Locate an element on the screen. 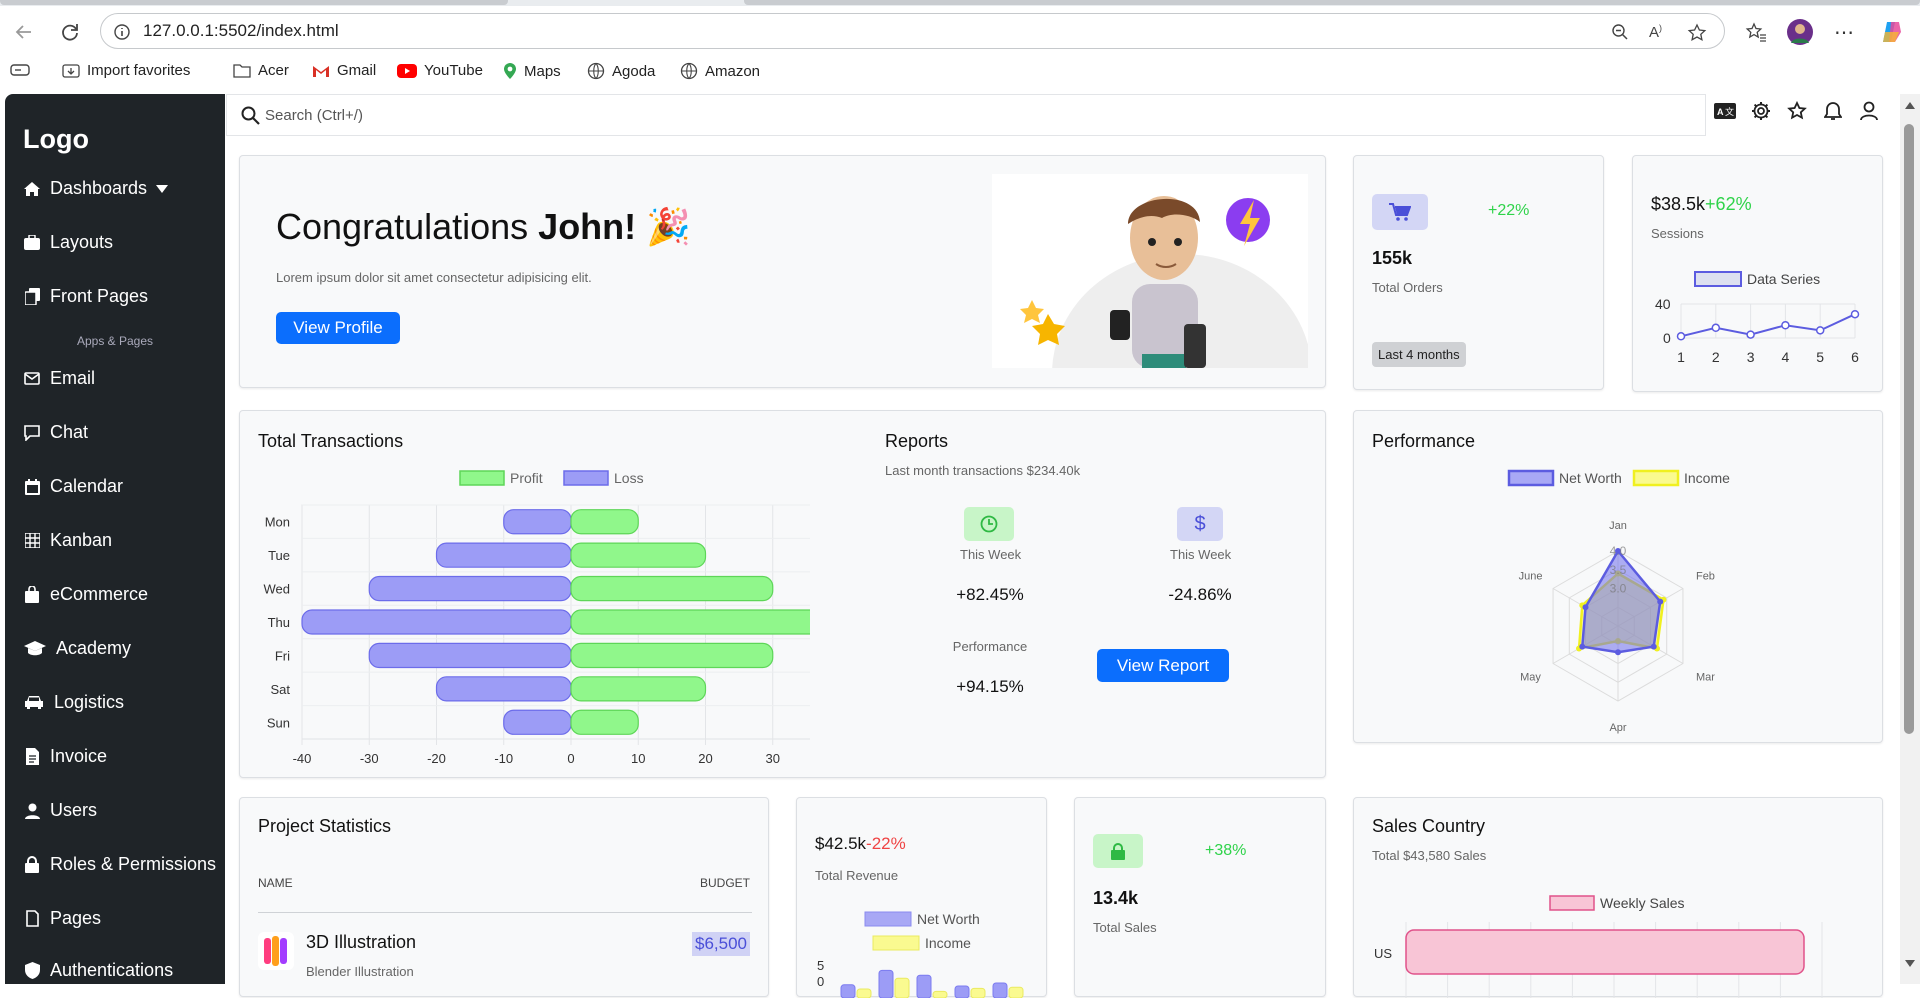  more-options-icon: ⋯ is located at coordinates (1844, 32).